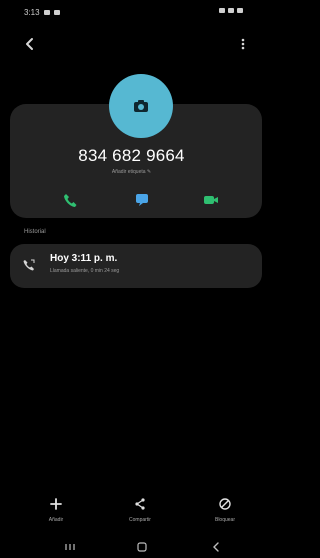 This screenshot has width=320, height=558. I want to click on contact-subline: Añadir etiqueta ✎, so click(131, 172).